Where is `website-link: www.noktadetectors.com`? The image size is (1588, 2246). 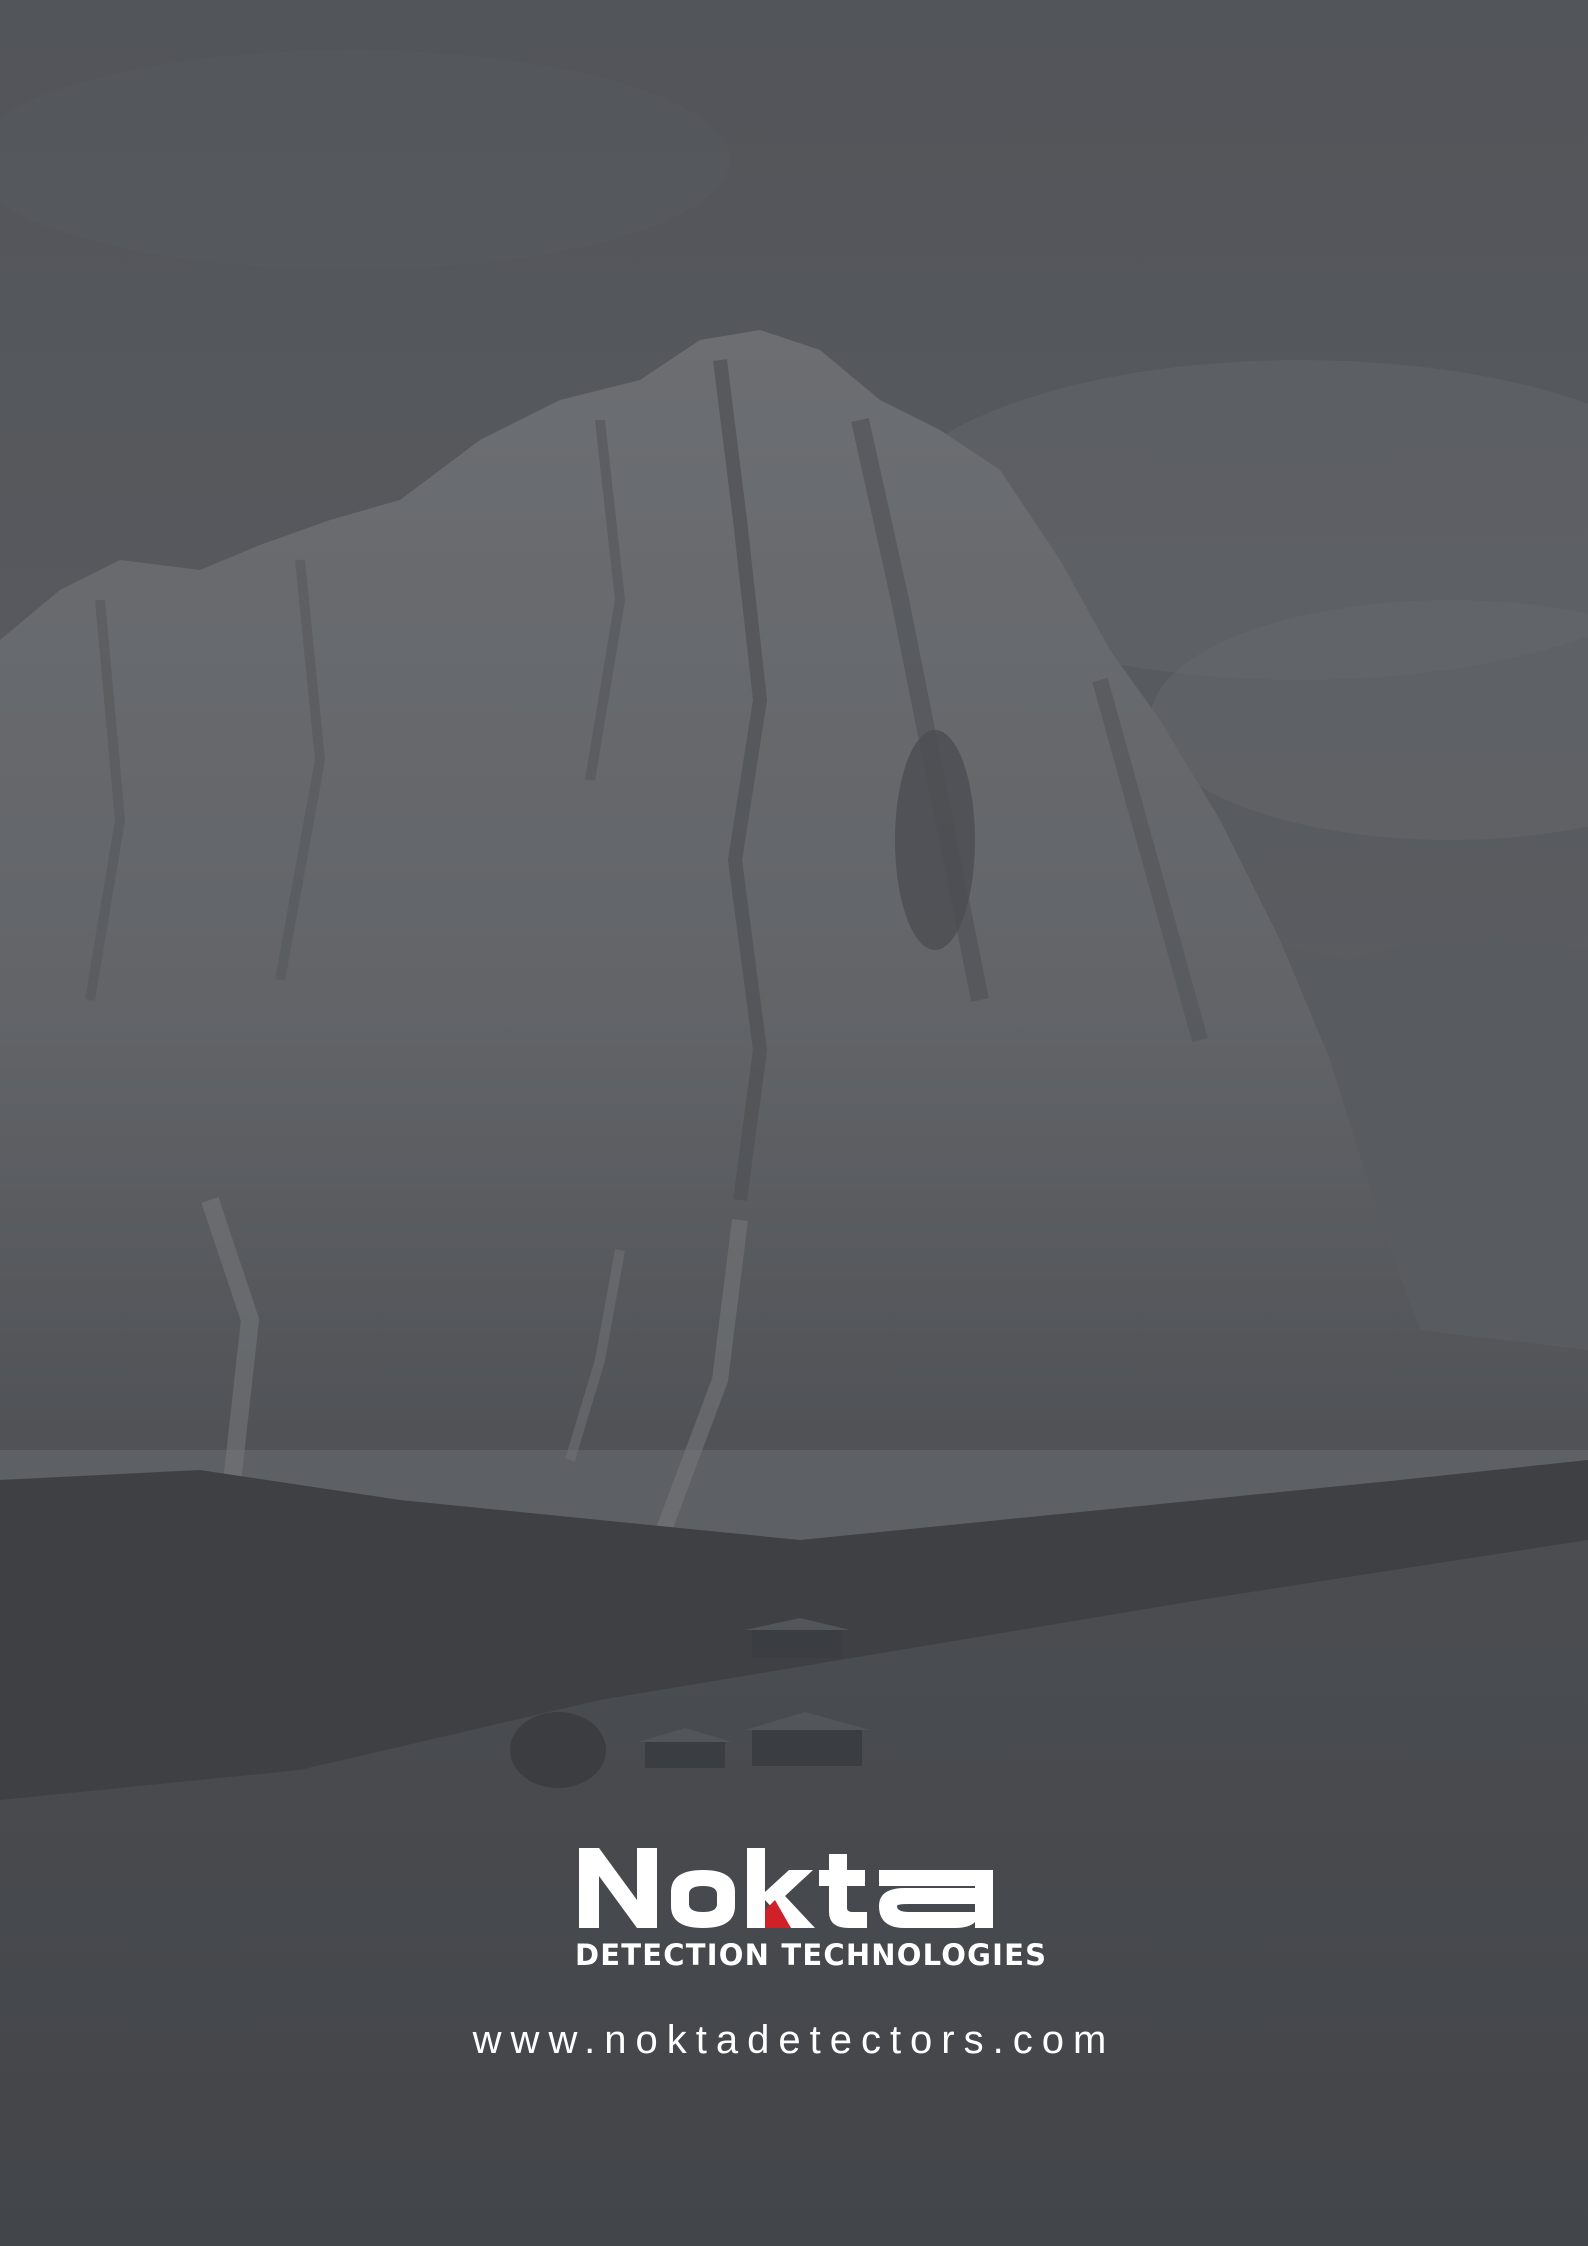 website-link: www.noktadetectors.com is located at coordinates (794, 2040).